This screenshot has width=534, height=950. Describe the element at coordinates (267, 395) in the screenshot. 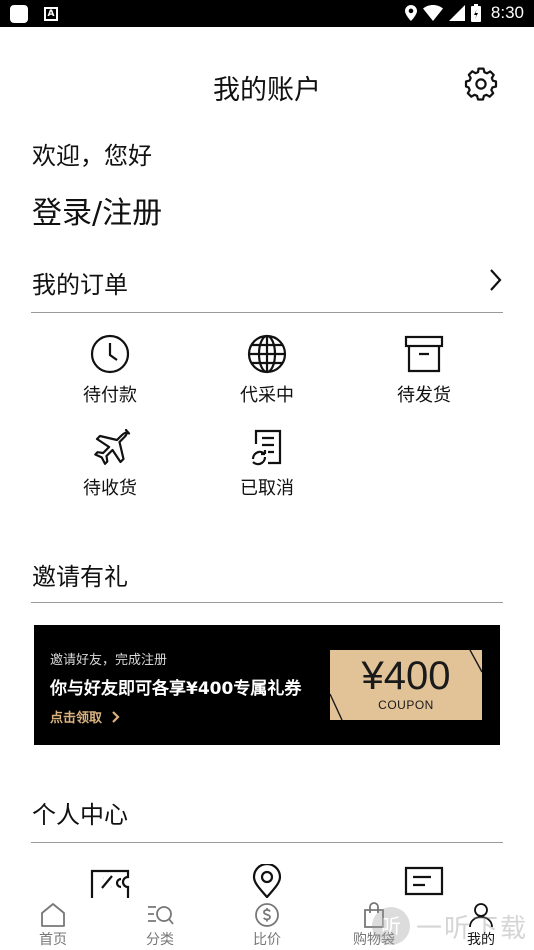

I see `order-purchasing-label: 代采中` at that location.